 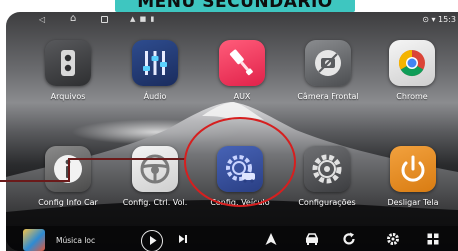 I want to click on app-camera-frontal: Câmera Frontal, so click(x=328, y=70).